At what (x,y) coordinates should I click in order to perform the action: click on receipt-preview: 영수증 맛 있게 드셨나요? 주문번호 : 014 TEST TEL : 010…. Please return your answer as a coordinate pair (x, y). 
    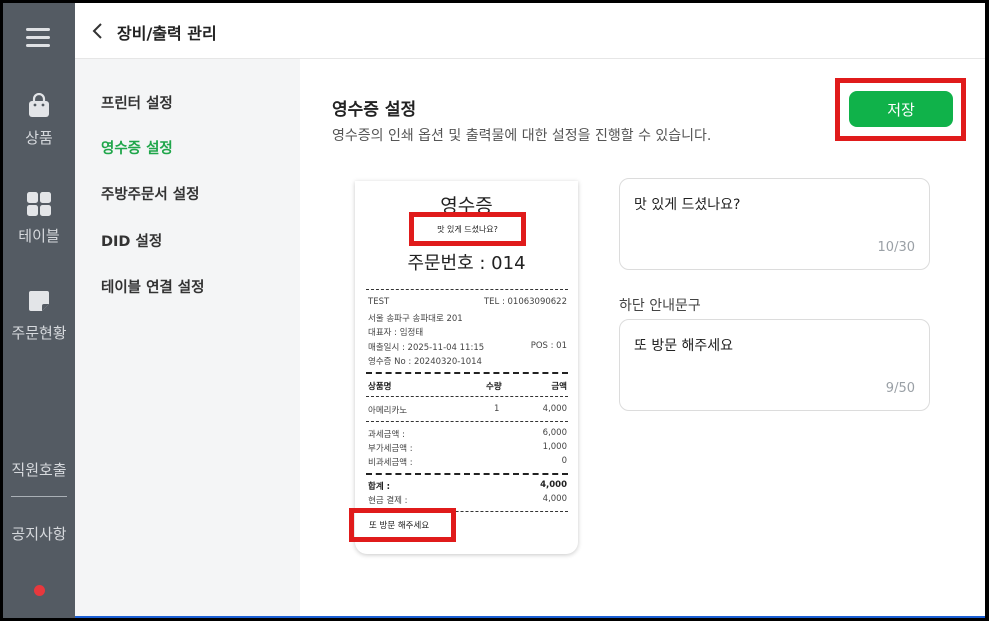
    Looking at the image, I should click on (463, 367).